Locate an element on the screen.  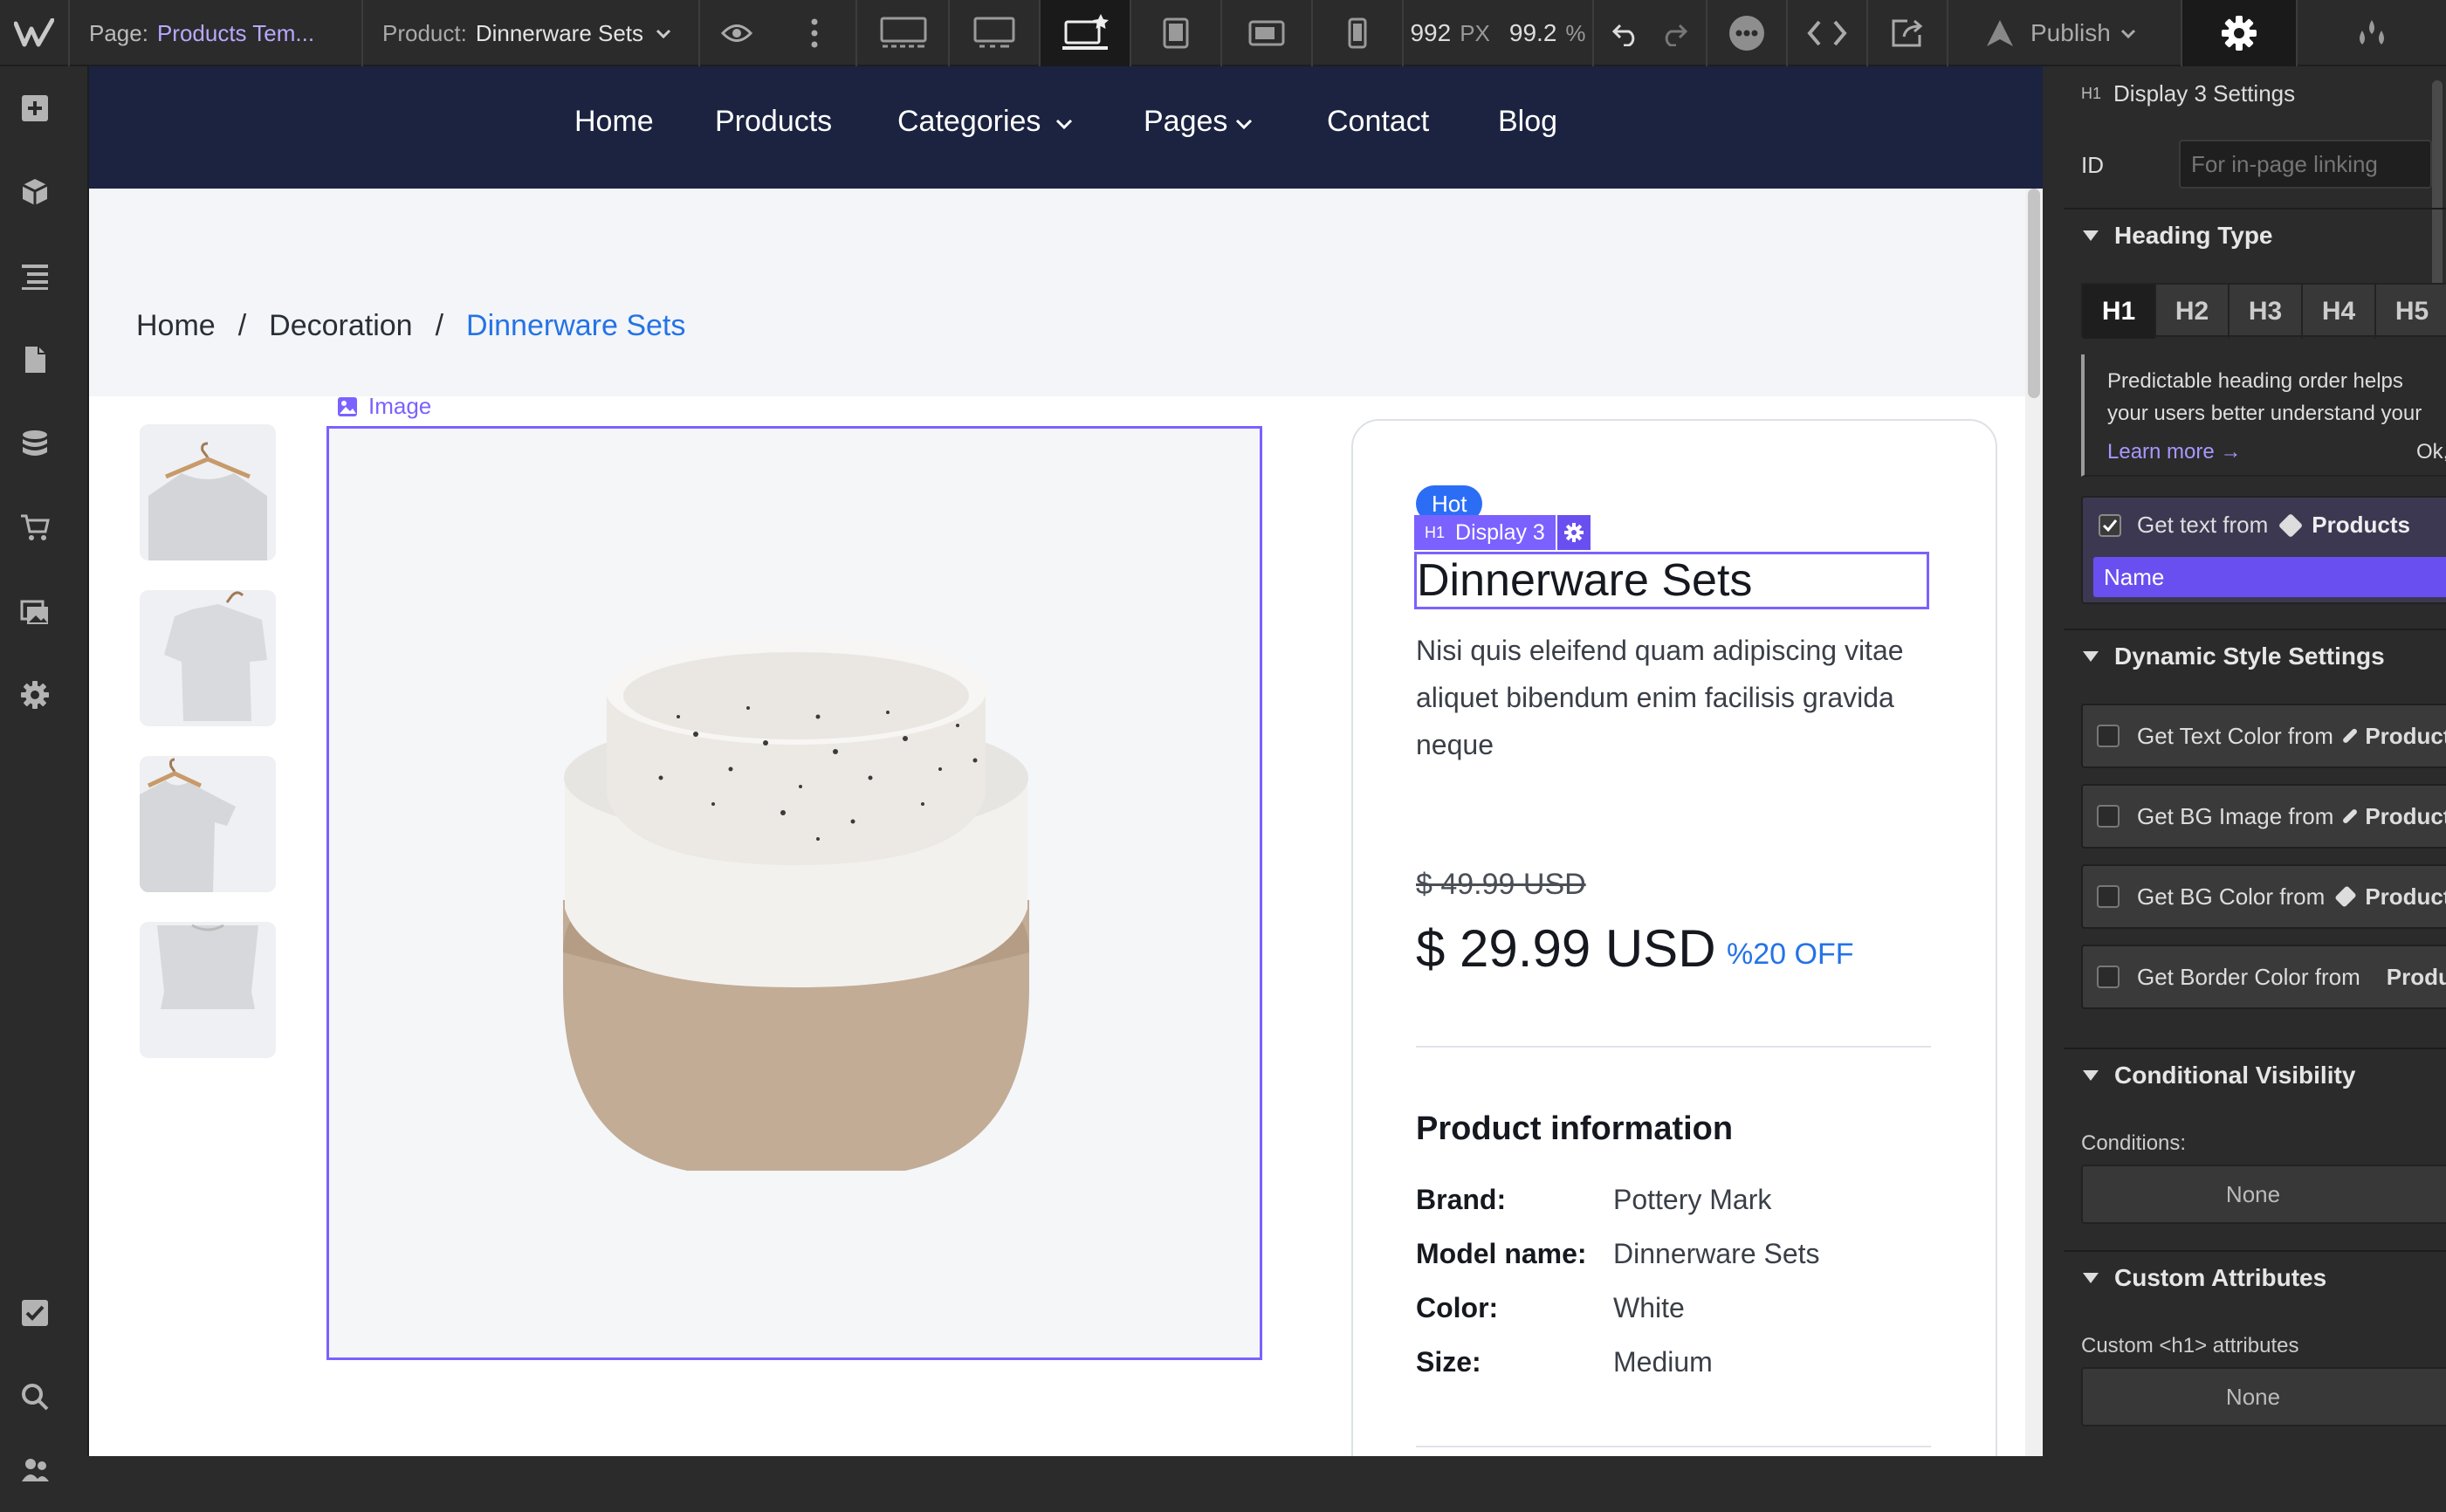
tasks-button is located at coordinates (35, 1313).